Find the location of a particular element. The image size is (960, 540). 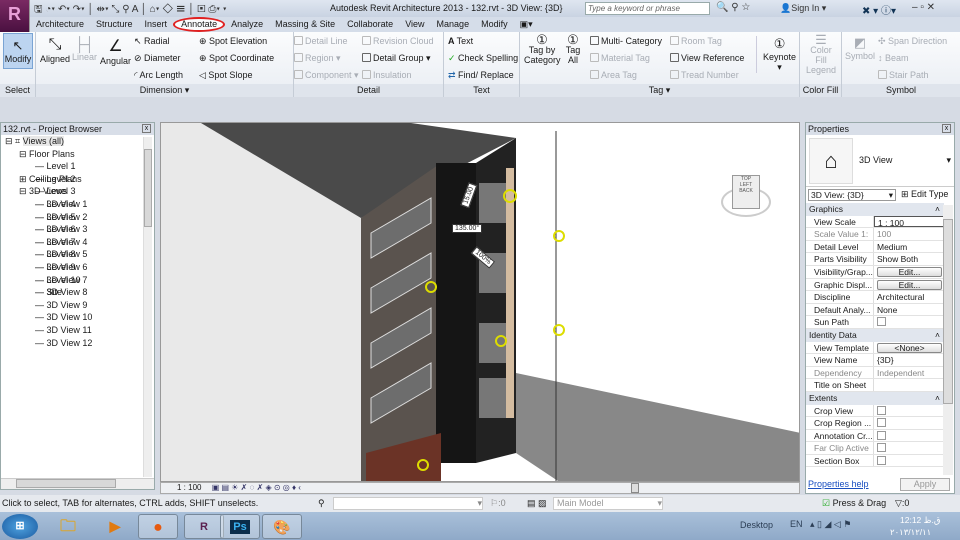

photoshop-taskbar-icon: Ps is located at coordinates (240, 527).